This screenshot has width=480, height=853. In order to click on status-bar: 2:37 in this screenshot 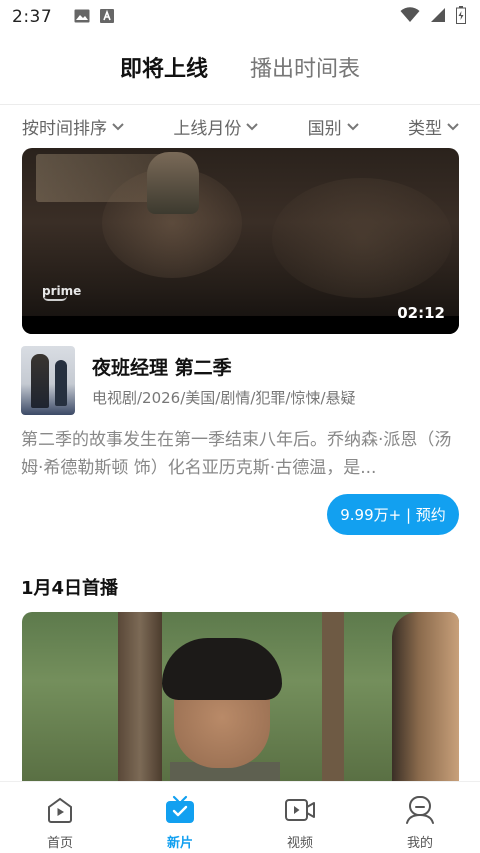, I will do `click(240, 17)`.